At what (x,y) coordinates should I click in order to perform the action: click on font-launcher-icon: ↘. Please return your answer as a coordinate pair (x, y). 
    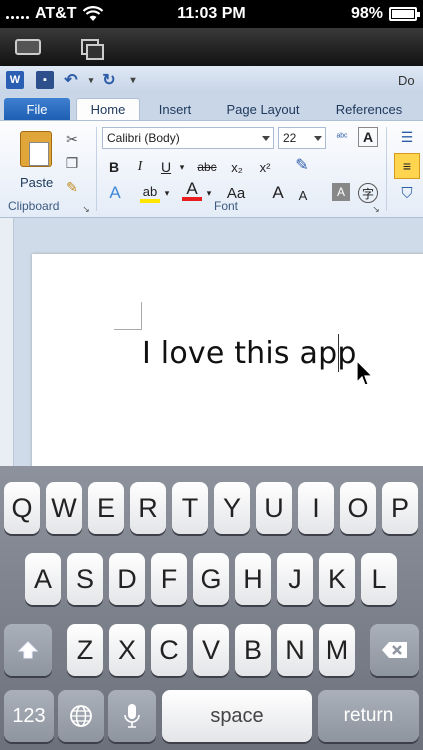
    Looking at the image, I should click on (376, 209).